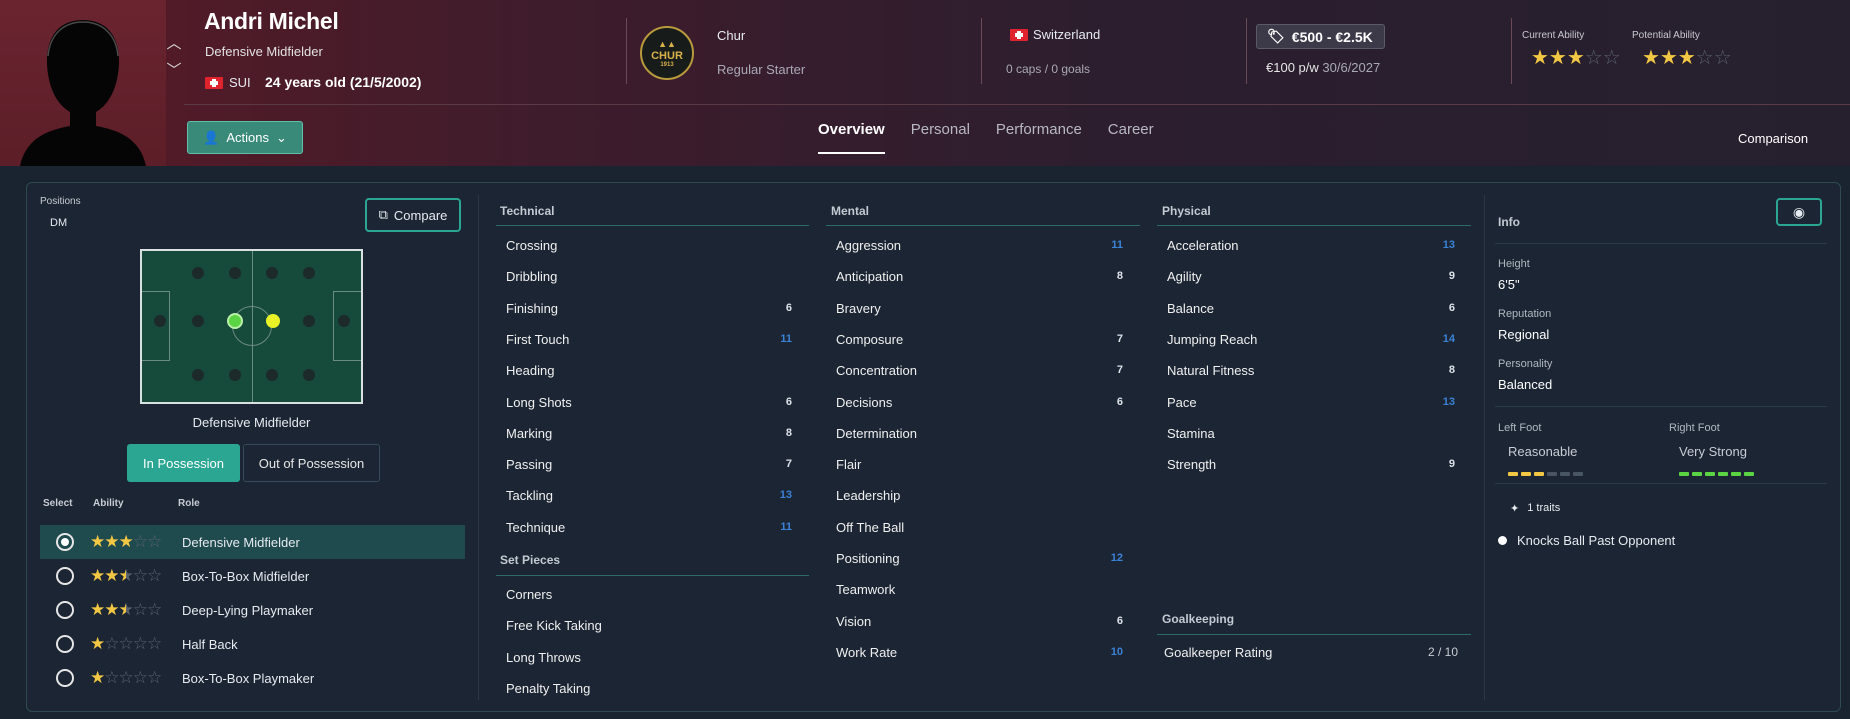 Image resolution: width=1850 pixels, height=719 pixels. Describe the element at coordinates (531, 245) in the screenshot. I see `attribute-name: Crossing` at that location.